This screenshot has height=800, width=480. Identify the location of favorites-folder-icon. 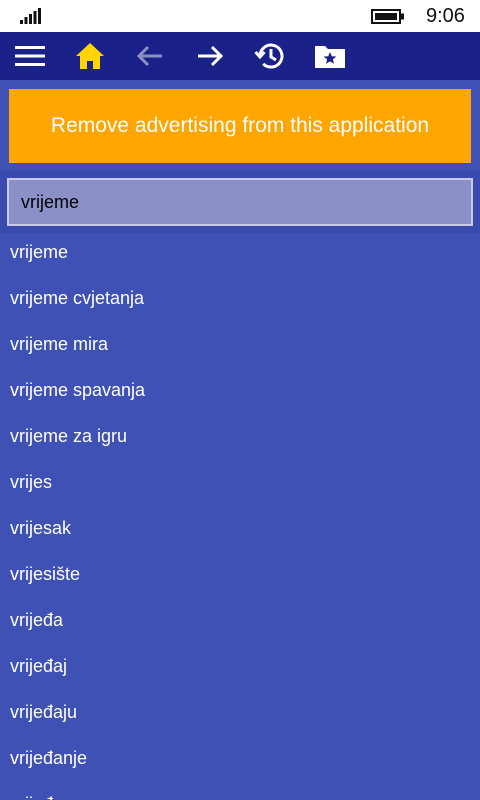
(330, 57).